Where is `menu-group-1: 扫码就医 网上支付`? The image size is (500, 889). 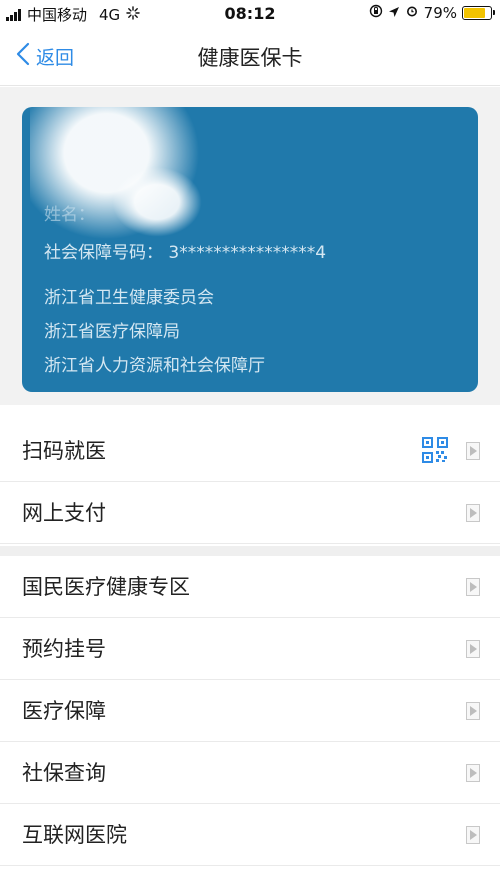 menu-group-1: 扫码就医 网上支付 is located at coordinates (250, 482).